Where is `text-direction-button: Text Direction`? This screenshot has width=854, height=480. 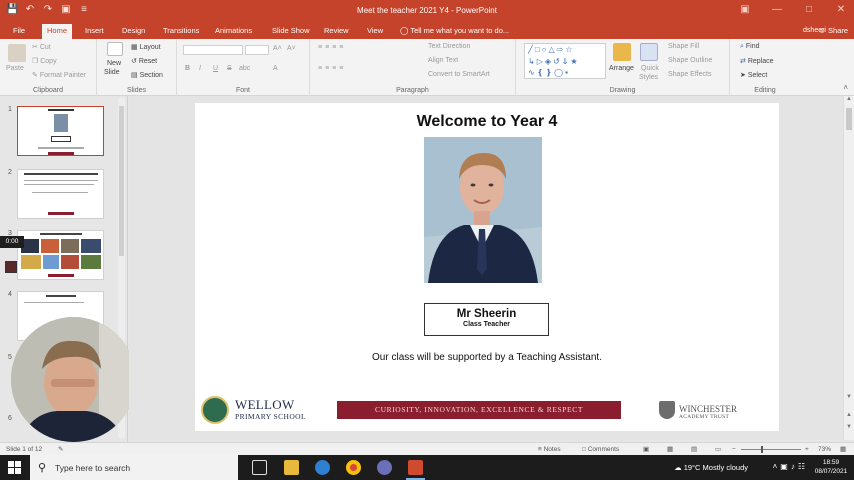 text-direction-button: Text Direction is located at coordinates (449, 46).